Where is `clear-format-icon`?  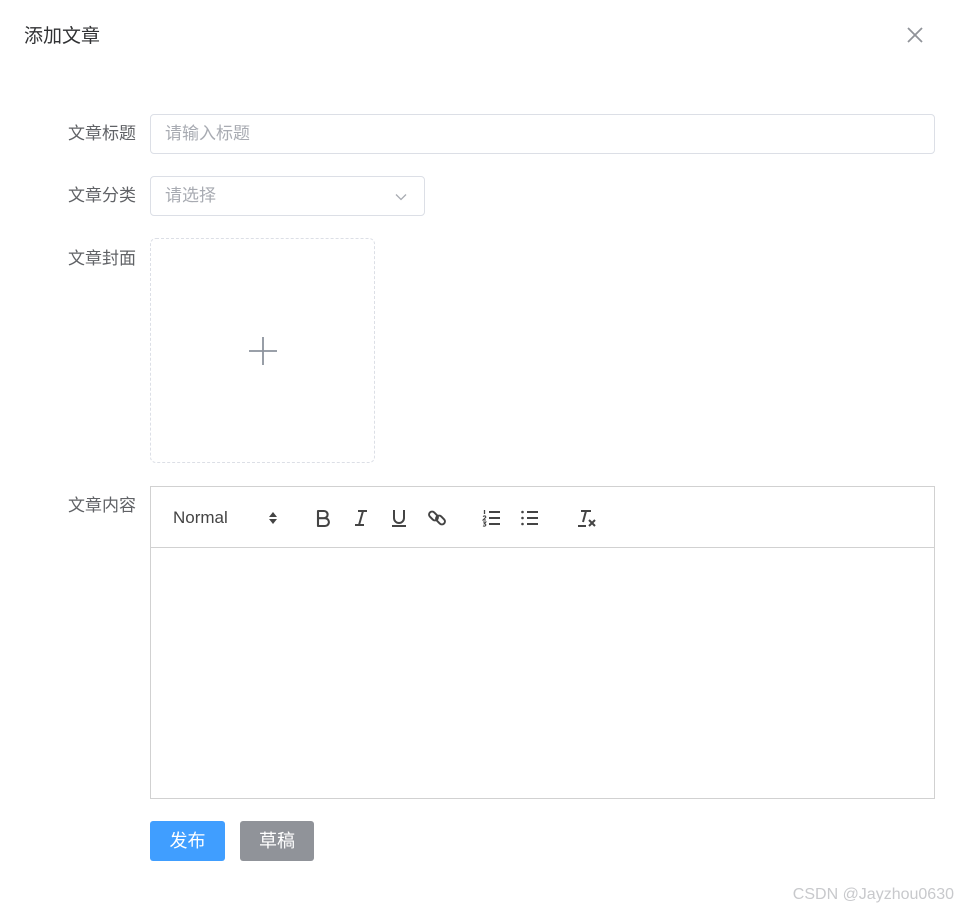 clear-format-icon is located at coordinates (587, 518).